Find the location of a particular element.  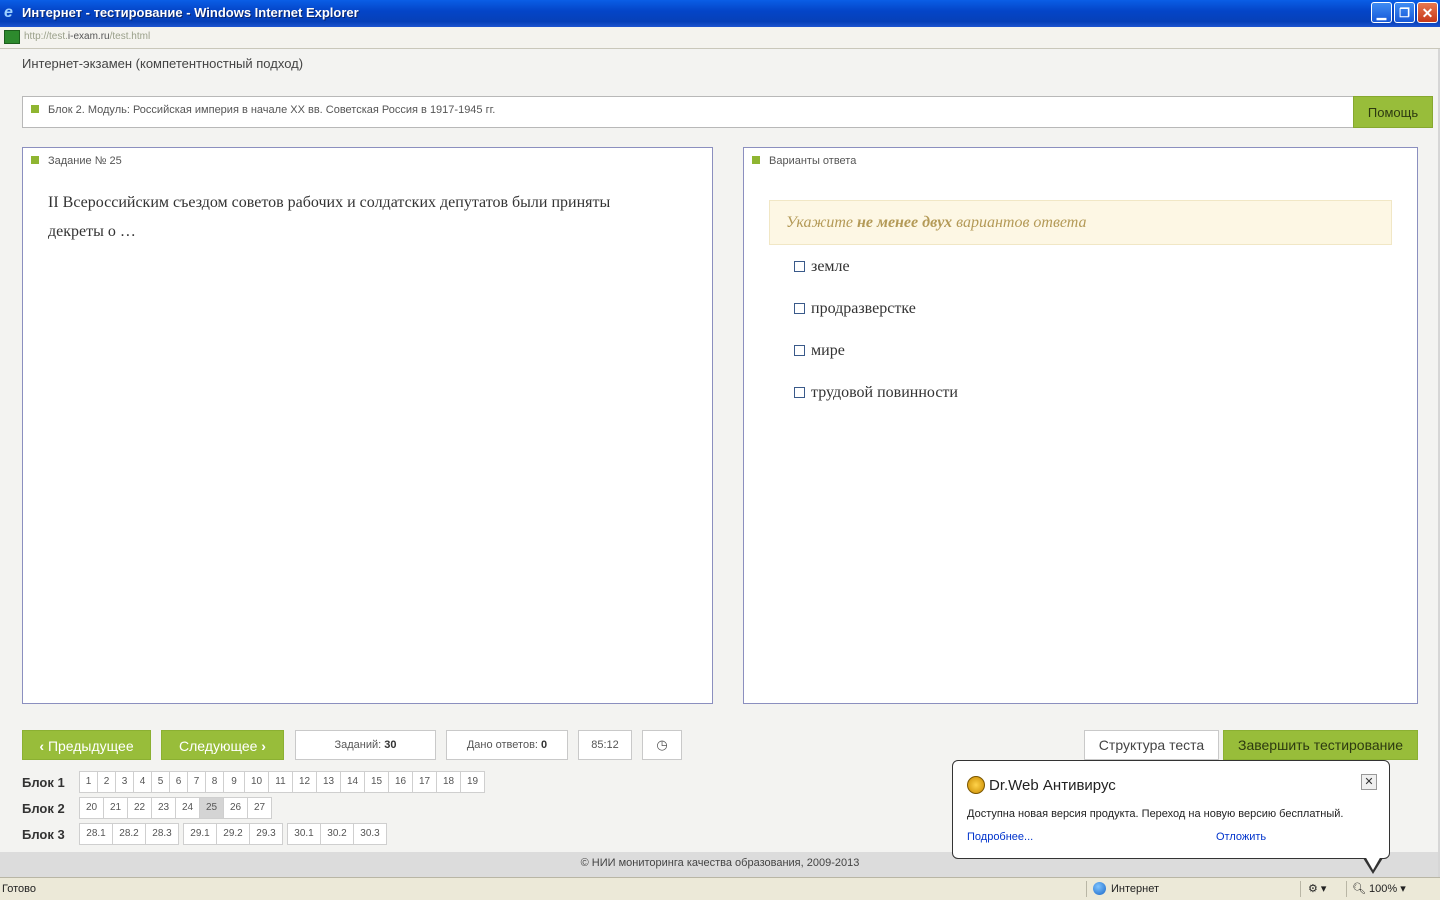

security-zone: Интернет is located at coordinates (1126, 888).